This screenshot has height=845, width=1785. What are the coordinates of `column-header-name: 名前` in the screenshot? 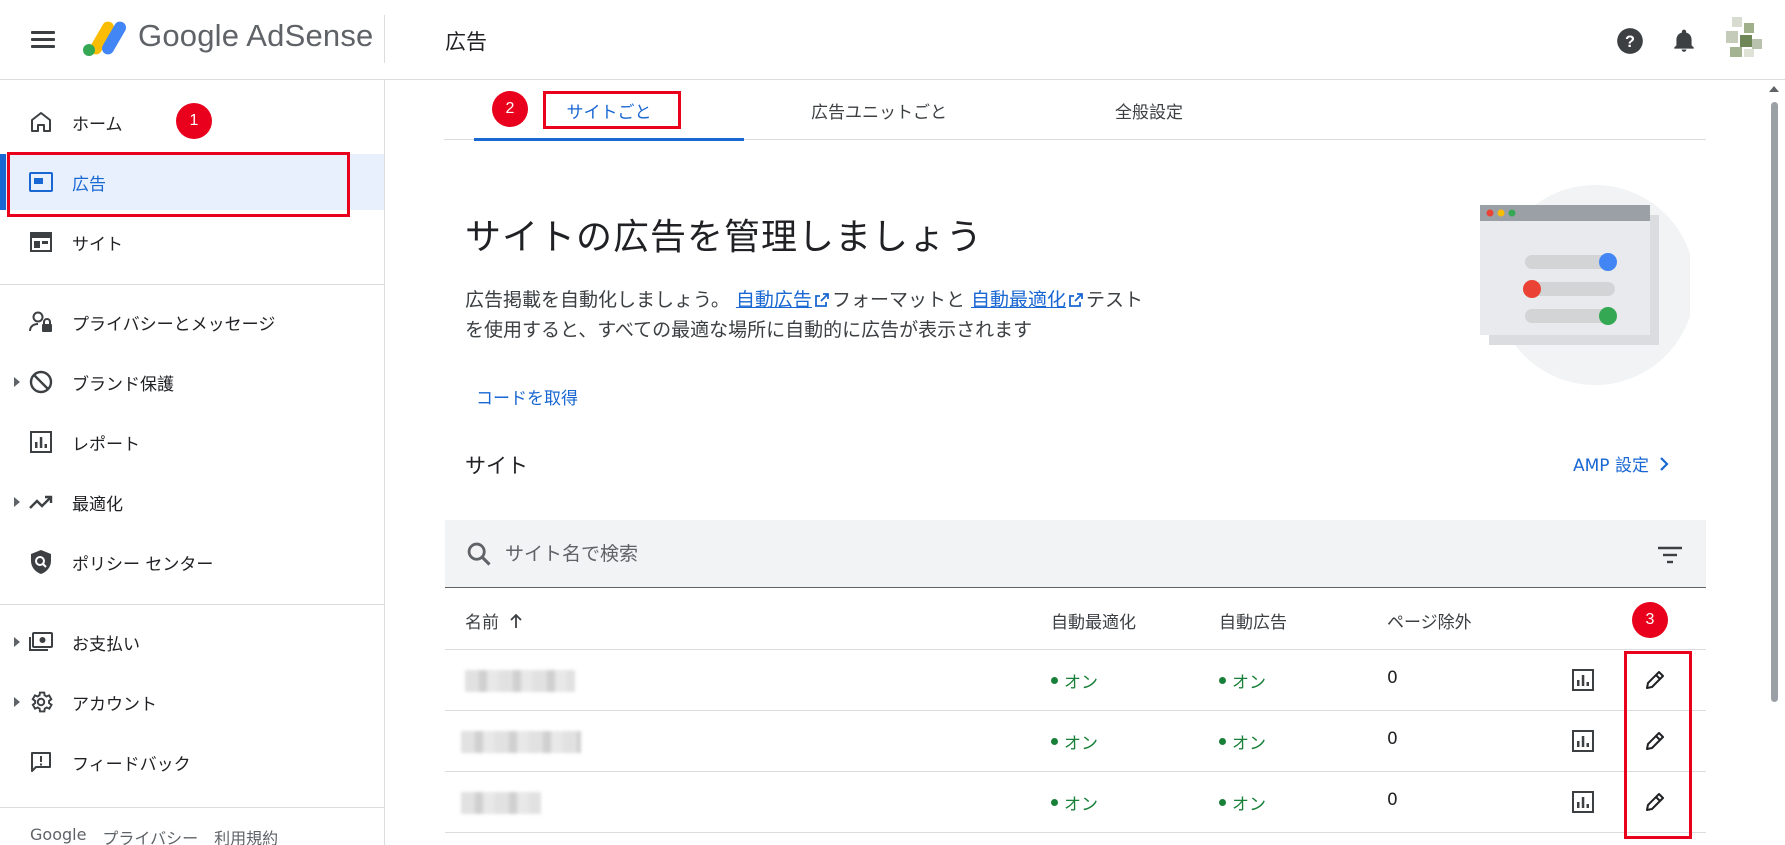 It's located at (494, 620).